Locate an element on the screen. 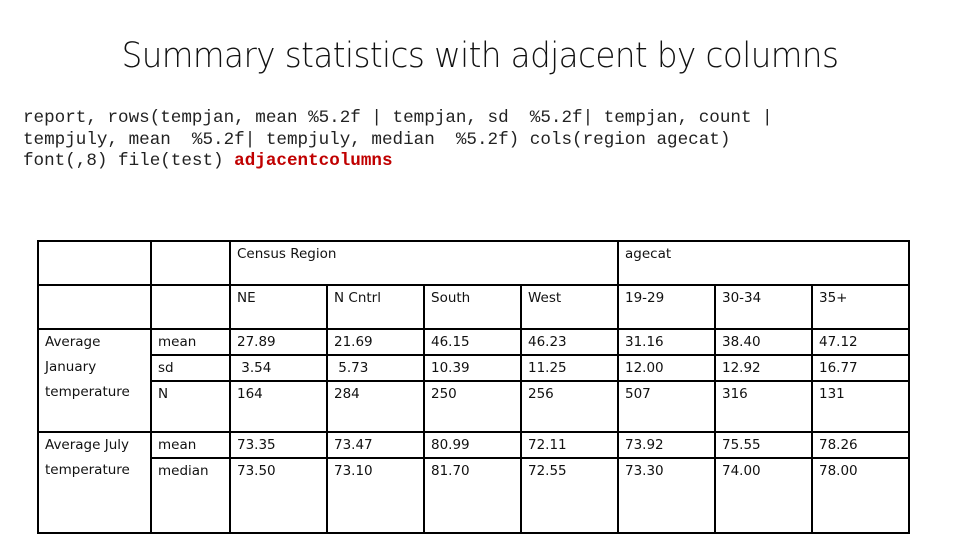  column-header: N Cntrl is located at coordinates (375, 307).